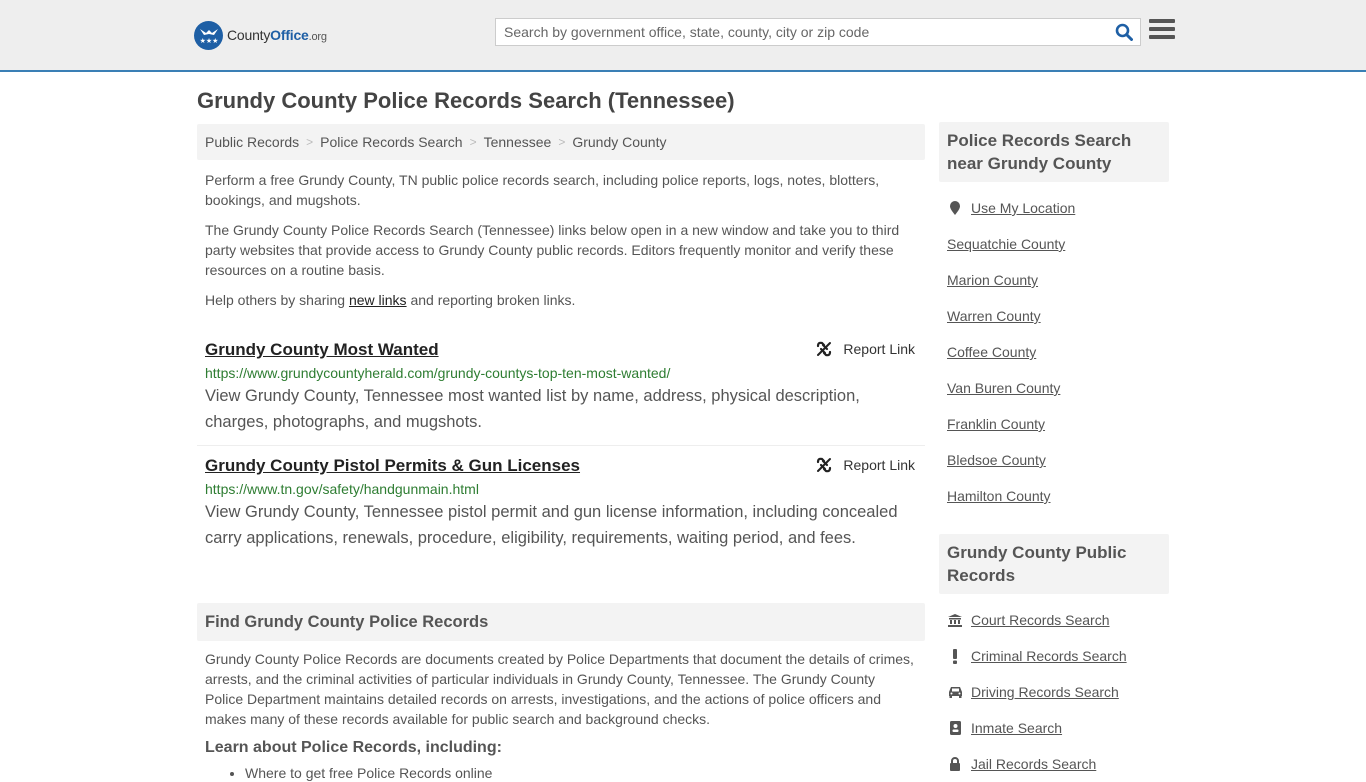  Describe the element at coordinates (619, 142) in the screenshot. I see `breadcrumb-current: Grundy County` at that location.